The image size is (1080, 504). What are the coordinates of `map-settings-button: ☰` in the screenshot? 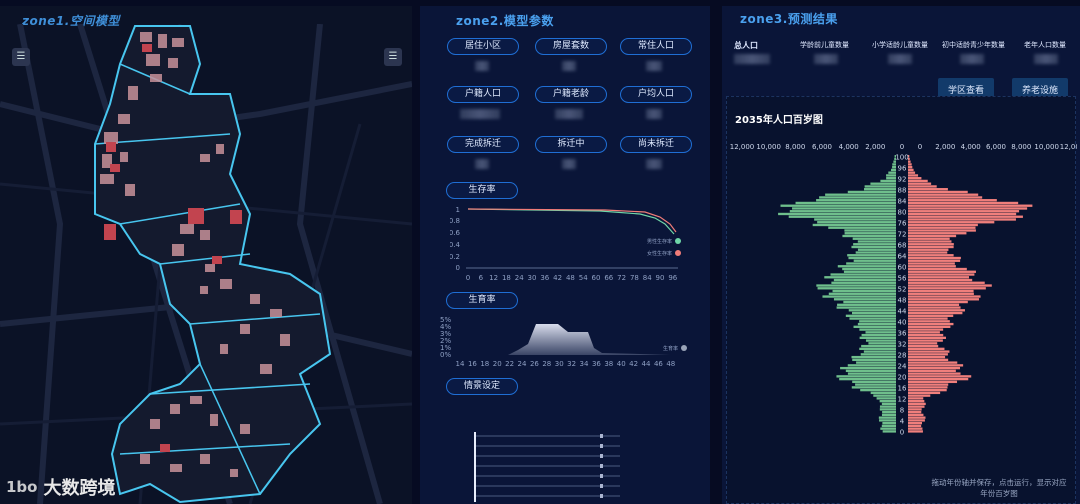 It's located at (393, 57).